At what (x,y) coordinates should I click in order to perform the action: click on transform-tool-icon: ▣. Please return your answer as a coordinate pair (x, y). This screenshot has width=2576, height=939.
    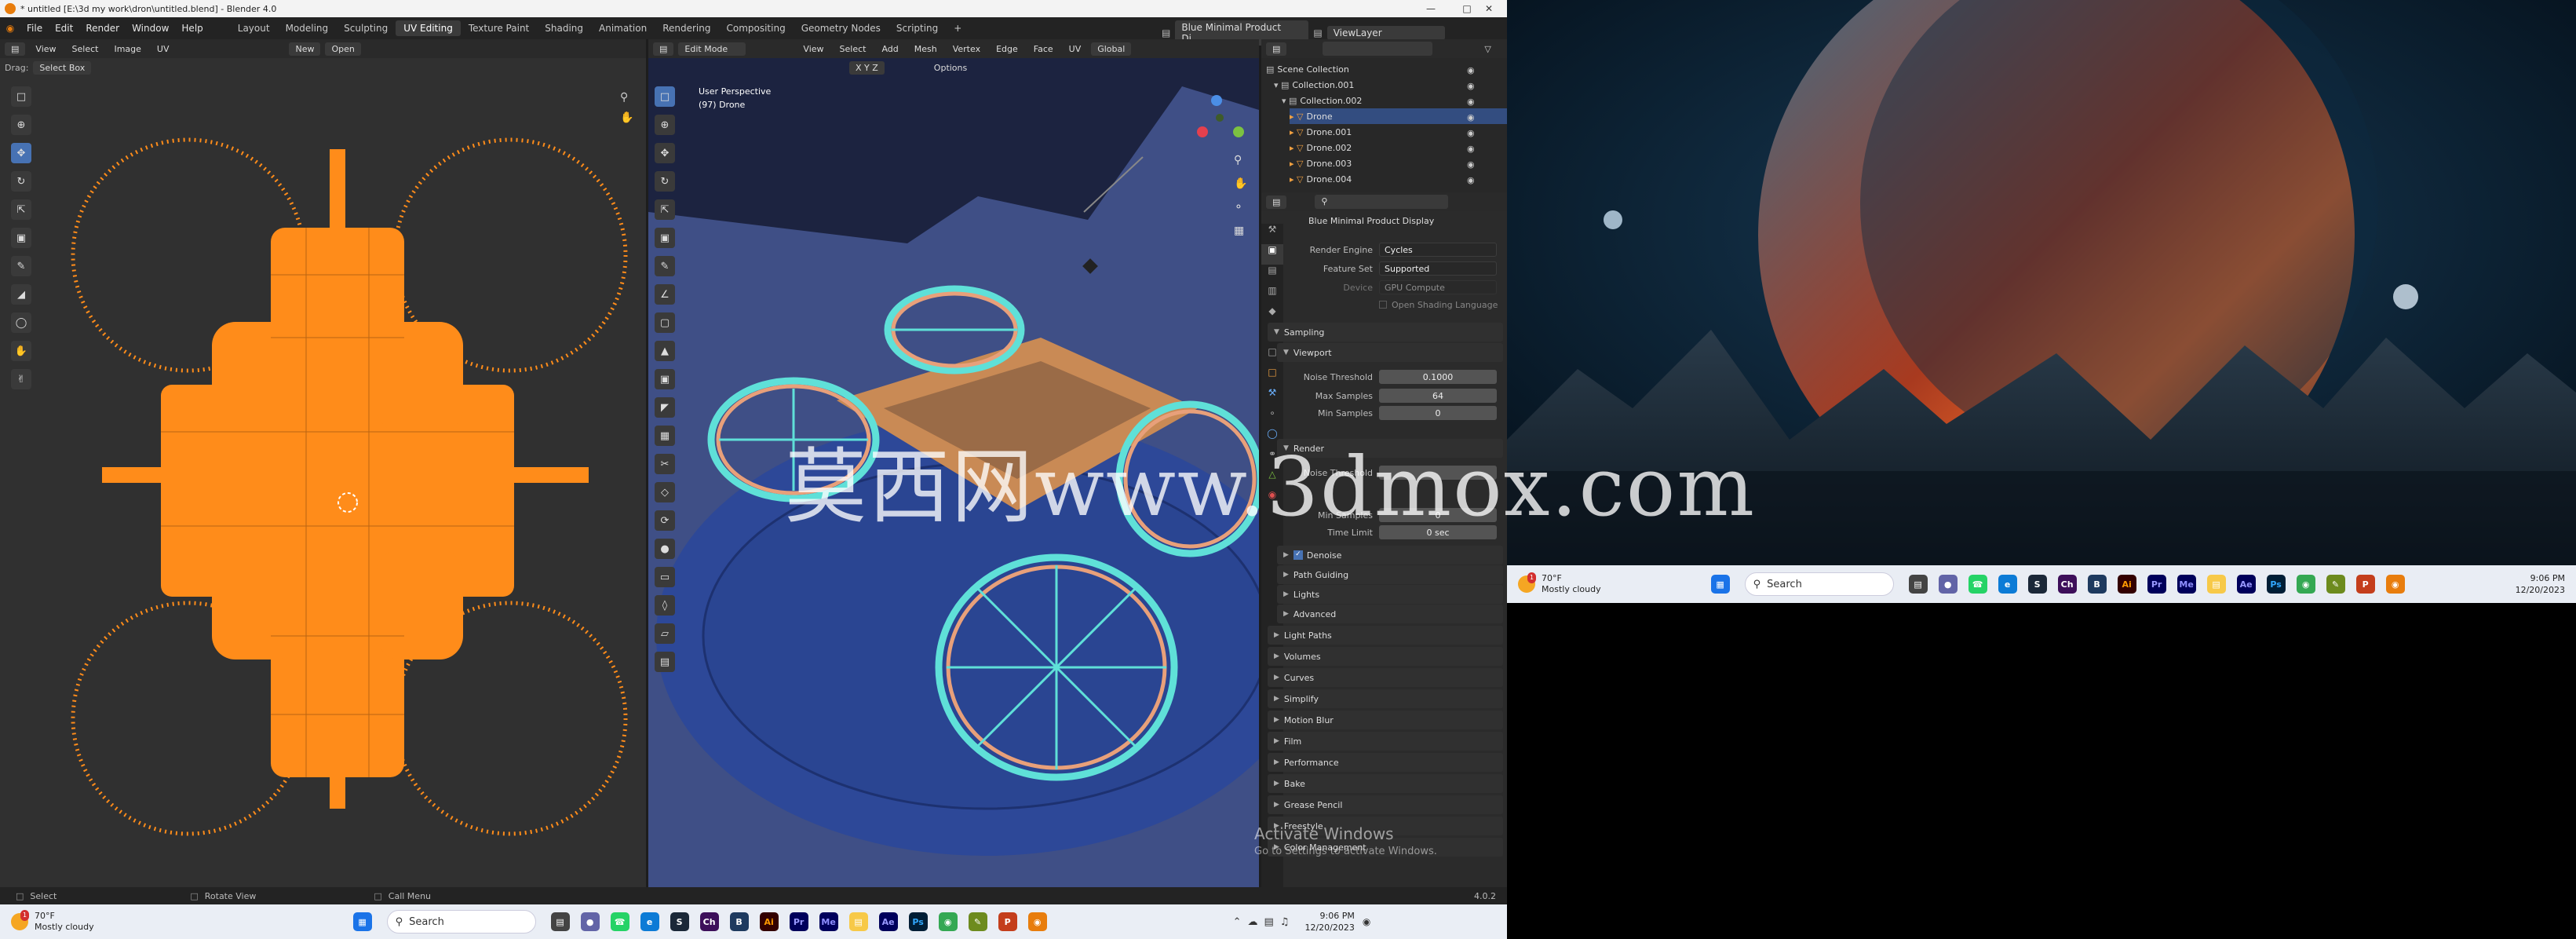
    Looking at the image, I should click on (665, 238).